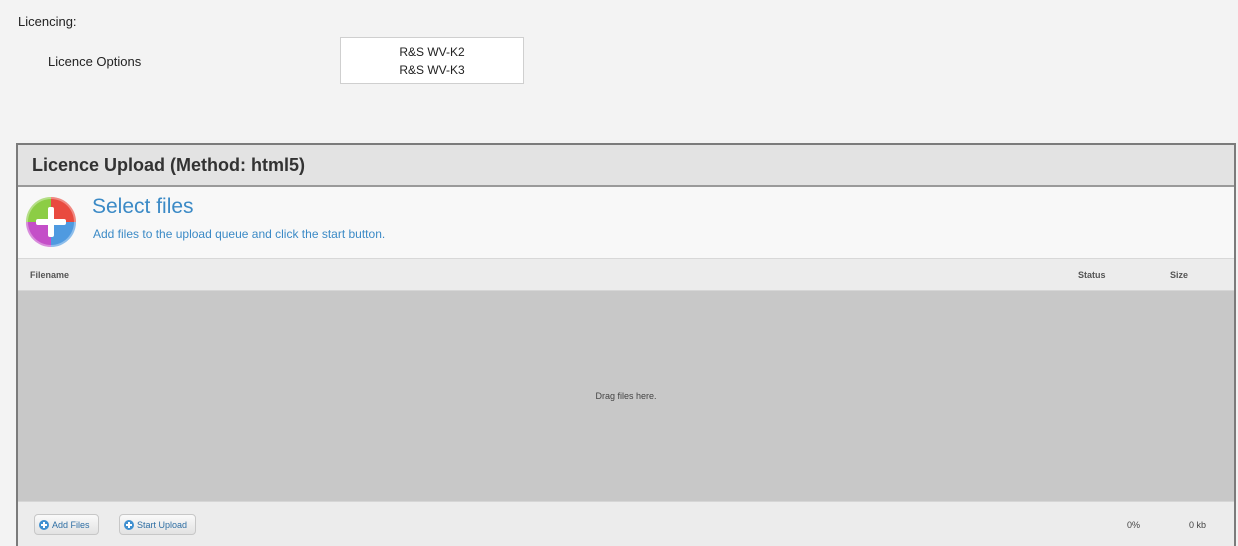  Describe the element at coordinates (95, 61) in the screenshot. I see `licence-options-label: Licence Options` at that location.